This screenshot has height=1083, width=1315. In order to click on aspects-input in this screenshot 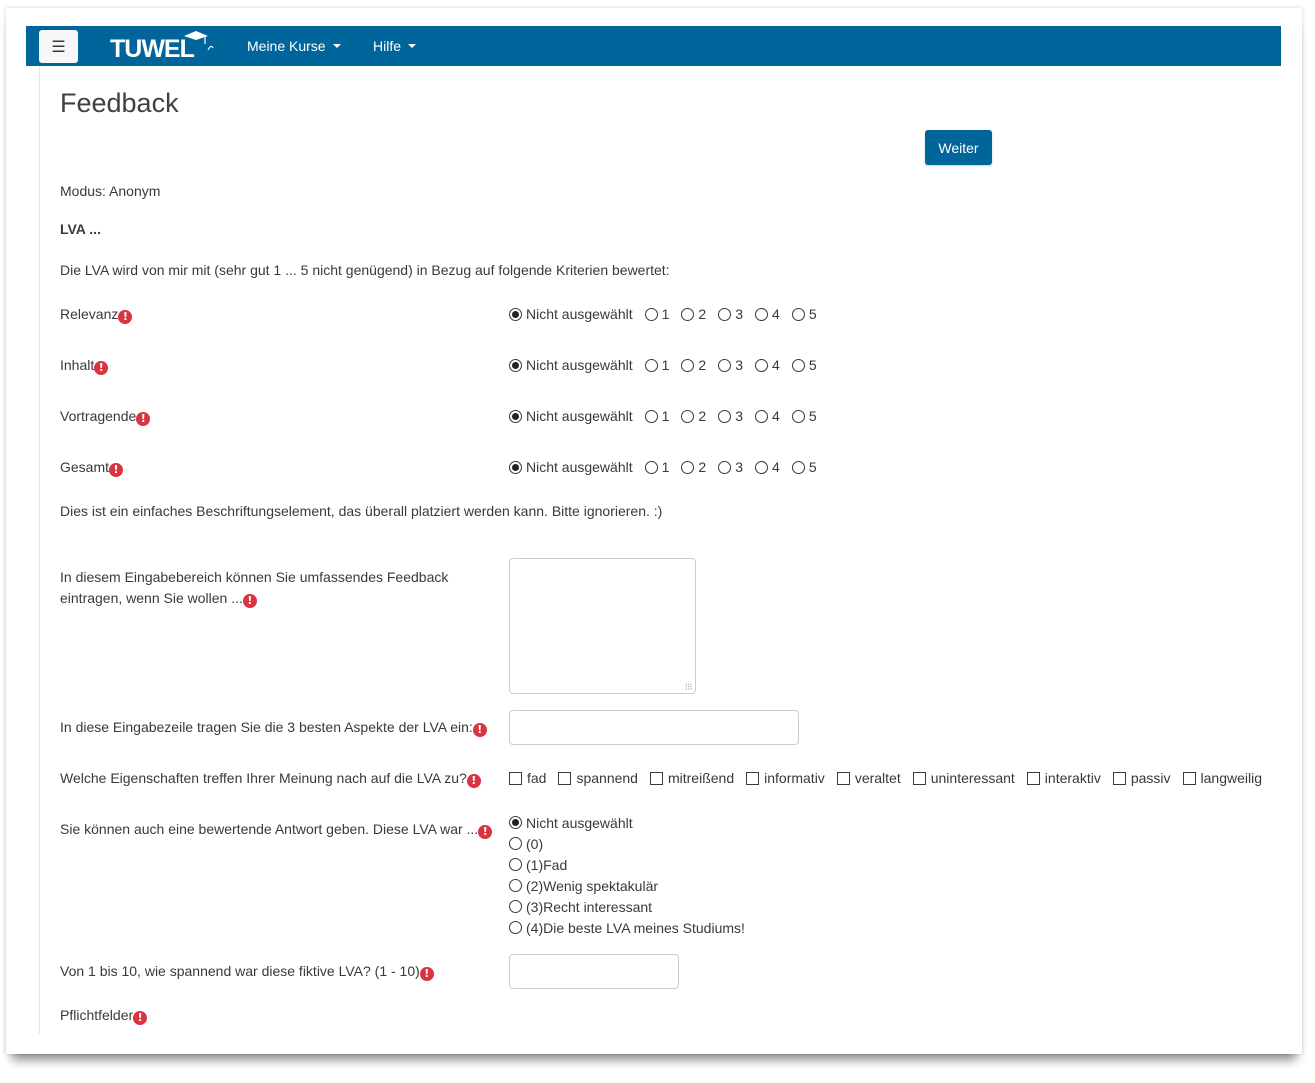, I will do `click(654, 727)`.